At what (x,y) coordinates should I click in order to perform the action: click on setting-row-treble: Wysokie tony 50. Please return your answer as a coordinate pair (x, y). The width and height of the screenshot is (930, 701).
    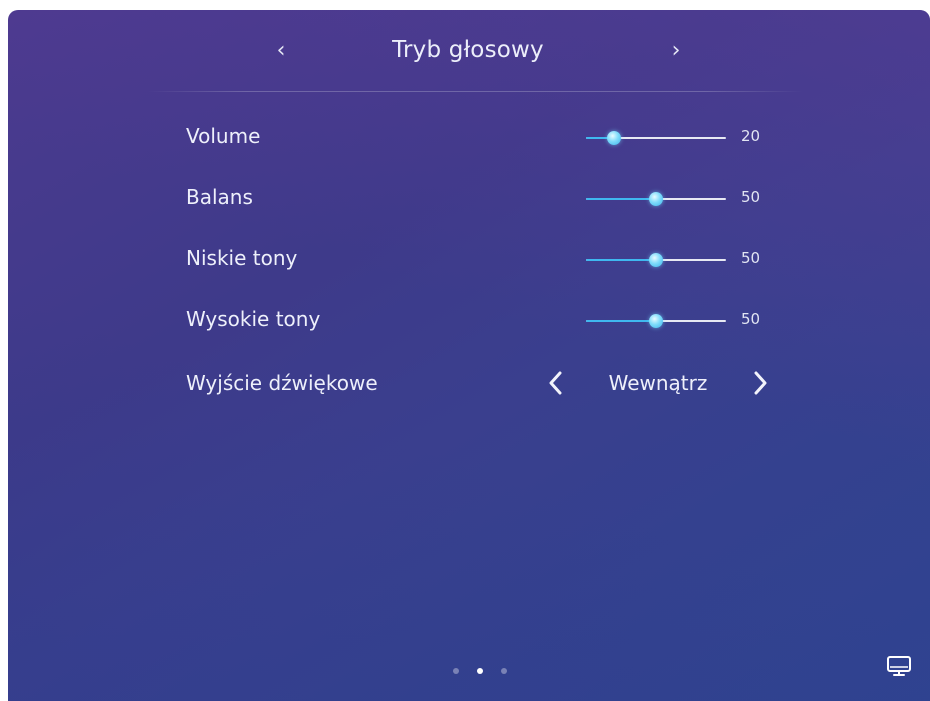
    Looking at the image, I should click on (481, 321).